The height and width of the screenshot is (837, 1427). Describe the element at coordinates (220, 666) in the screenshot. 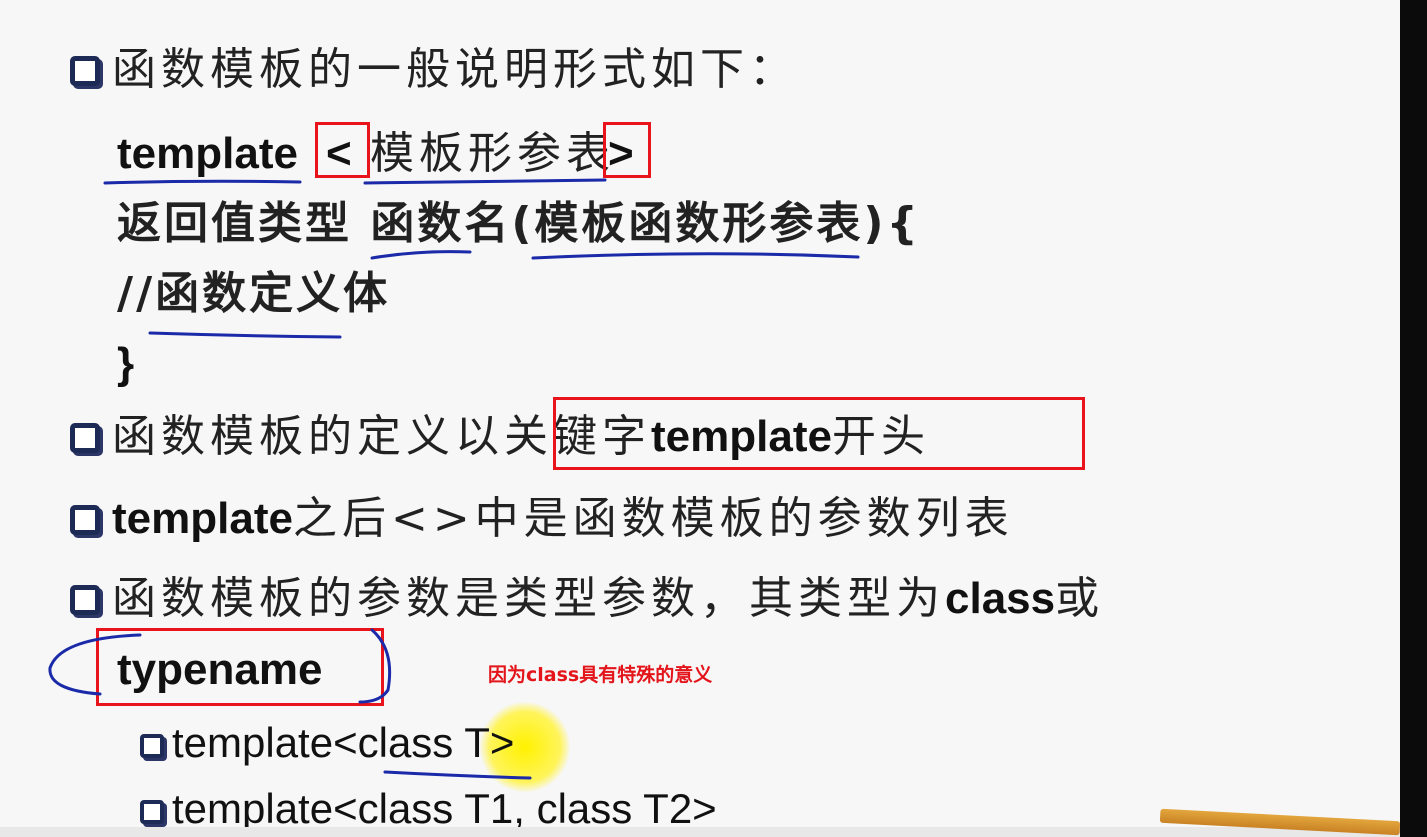

I see `ink-circle` at that location.